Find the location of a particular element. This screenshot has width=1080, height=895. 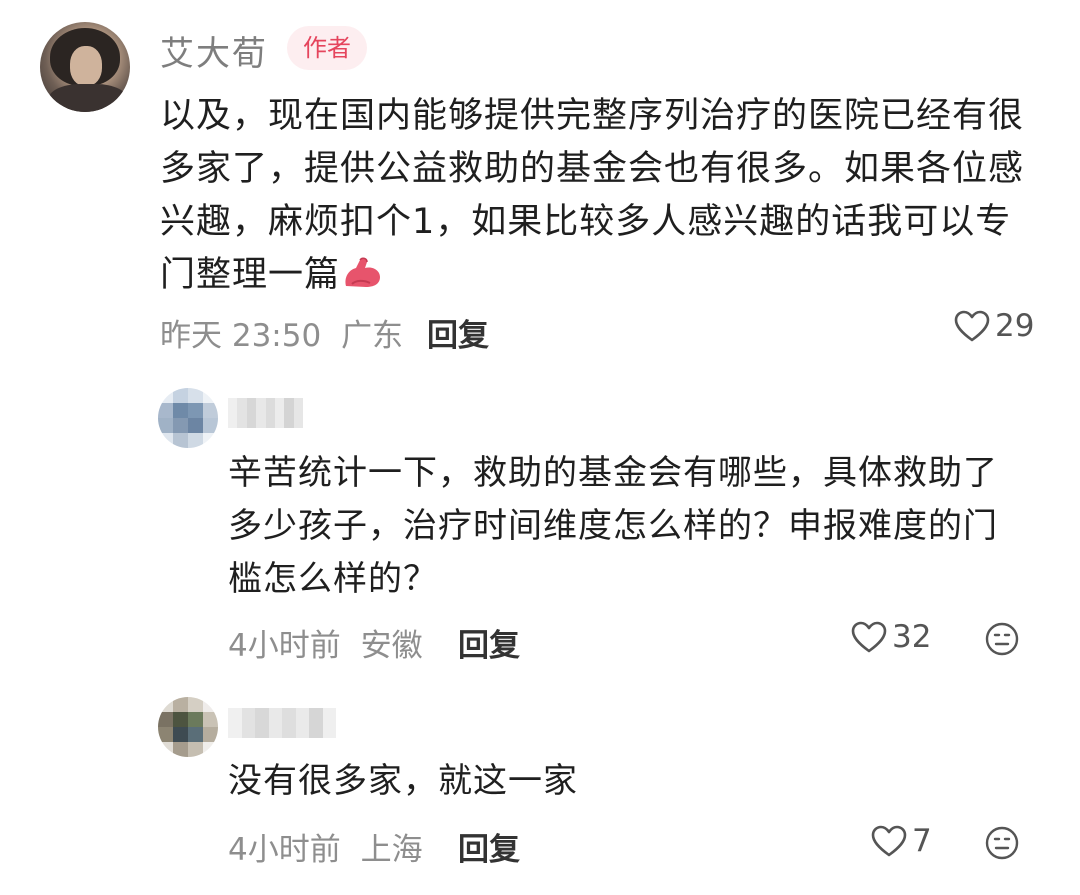

main-like-button: 29 is located at coordinates (993, 326).